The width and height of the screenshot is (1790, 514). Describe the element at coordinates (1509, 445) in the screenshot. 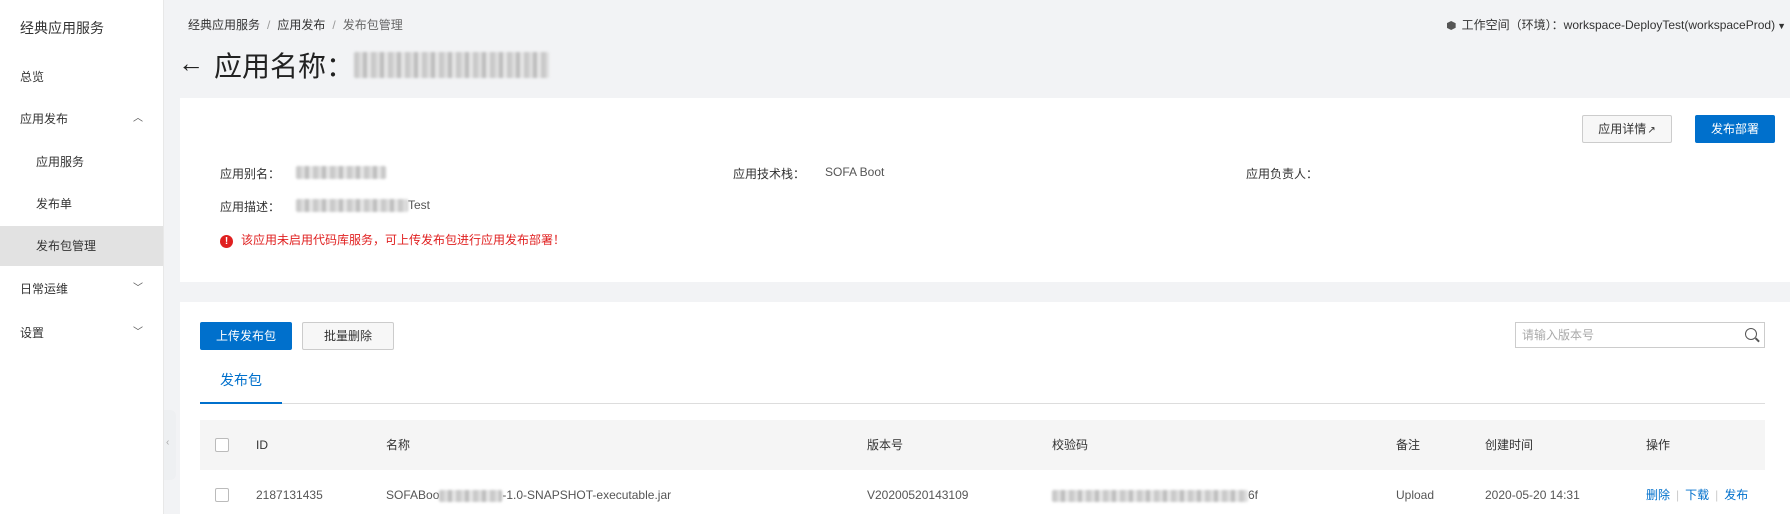

I see `column-header-created: 创建时间` at that location.